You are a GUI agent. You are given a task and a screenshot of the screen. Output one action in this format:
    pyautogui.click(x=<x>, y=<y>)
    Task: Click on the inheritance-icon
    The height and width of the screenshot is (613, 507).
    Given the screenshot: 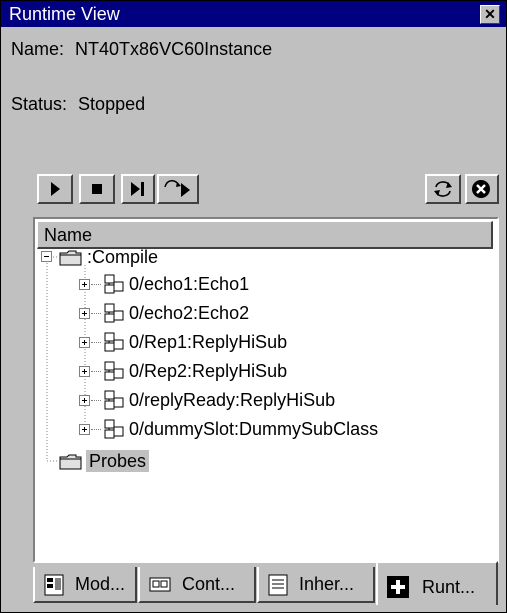 What is the action you would take?
    pyautogui.click(x=278, y=585)
    